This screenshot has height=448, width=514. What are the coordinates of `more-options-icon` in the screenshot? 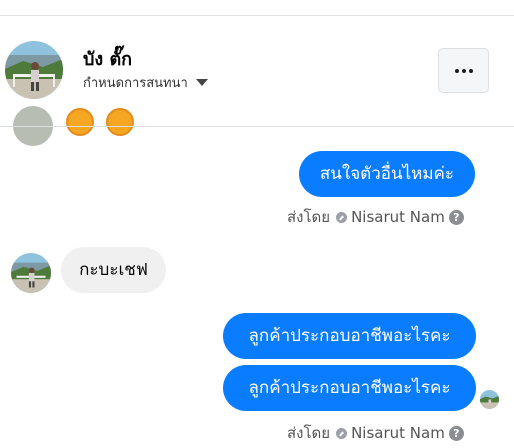 It's located at (463, 70).